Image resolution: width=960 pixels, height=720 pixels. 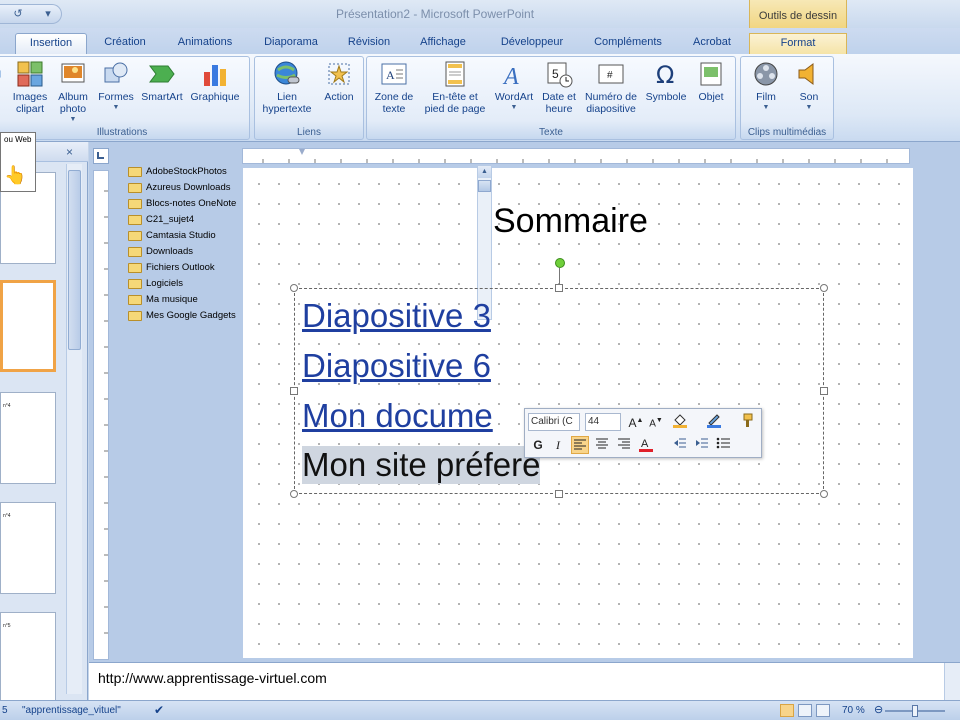 I want to click on zone-de-texte-button: A Zone de texte, so click(x=394, y=87).